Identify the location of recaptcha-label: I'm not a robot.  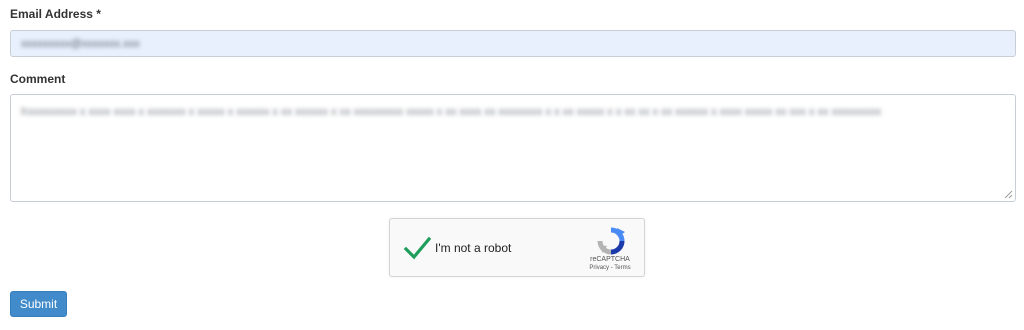
(473, 248).